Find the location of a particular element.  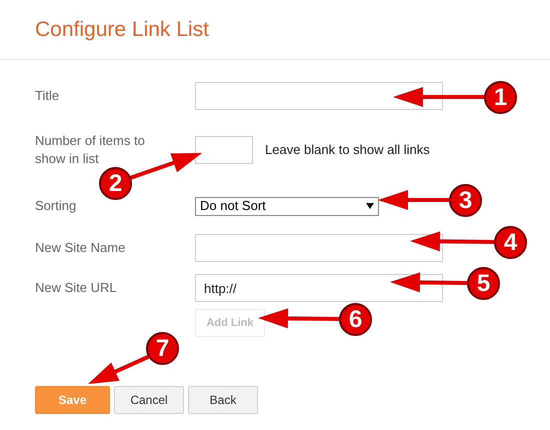

number-field is located at coordinates (224, 150).